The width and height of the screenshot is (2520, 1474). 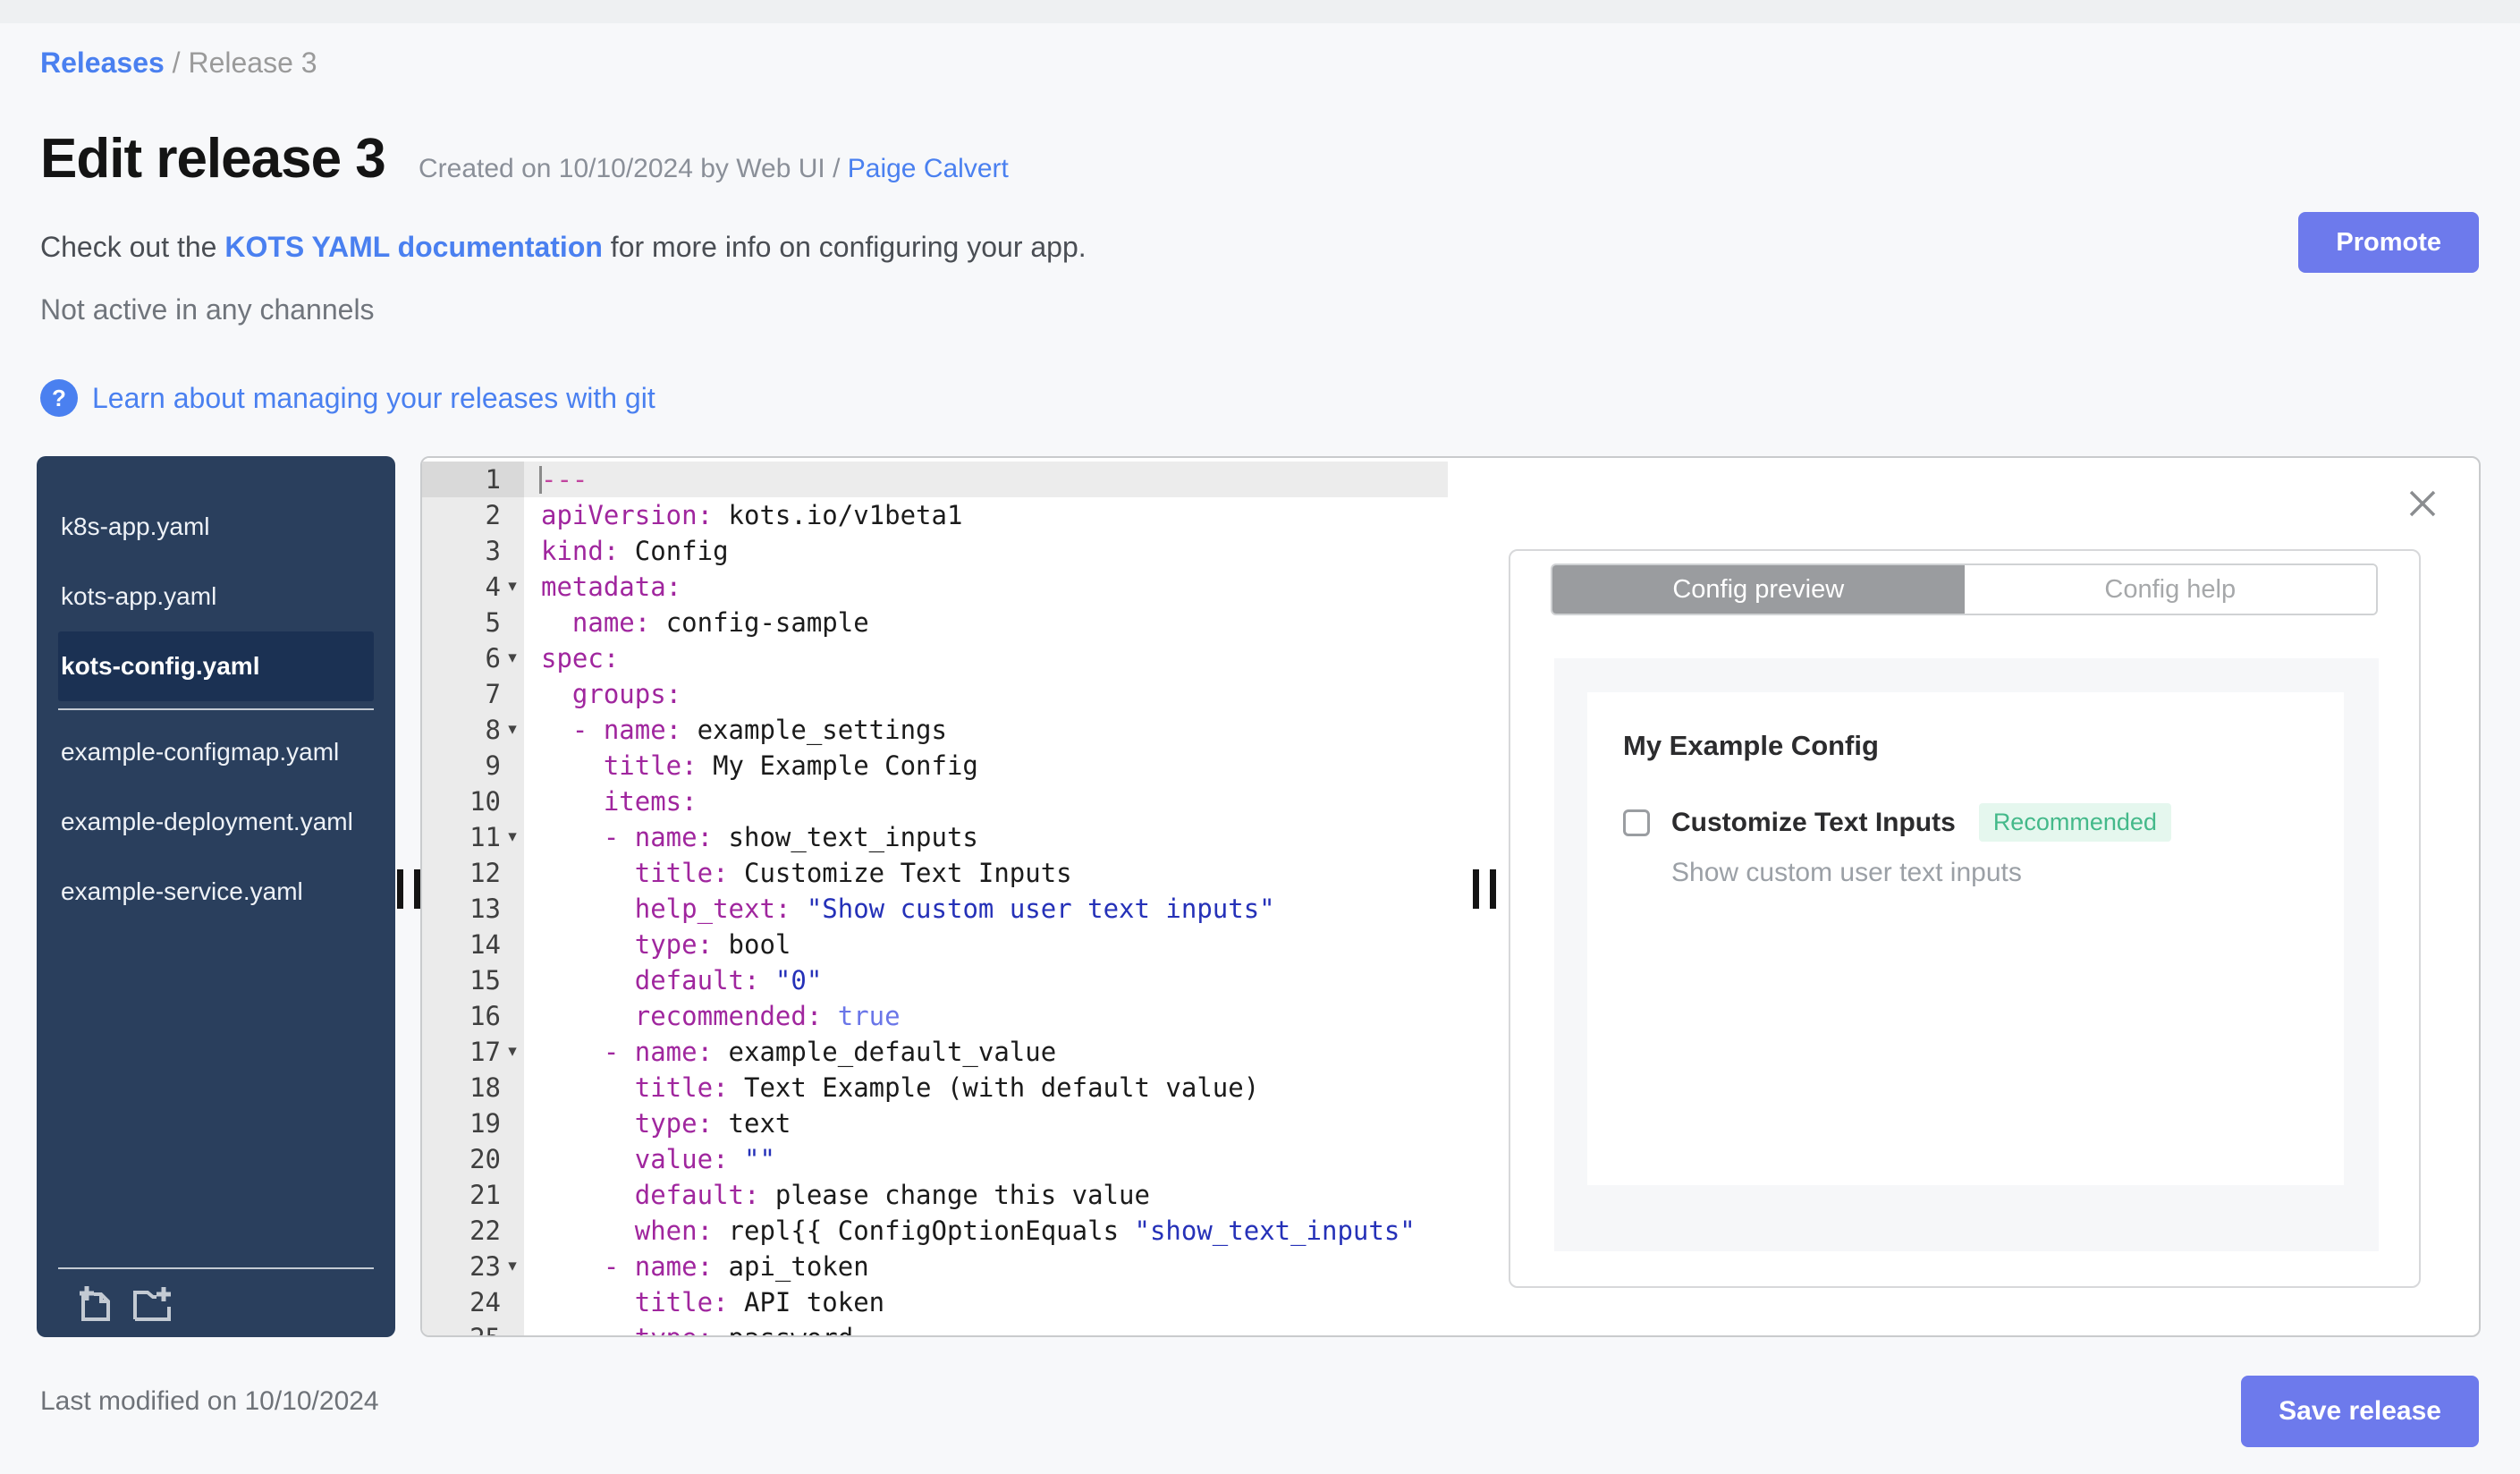 What do you see at coordinates (485, 1195) in the screenshot?
I see `line-number: 21` at bounding box center [485, 1195].